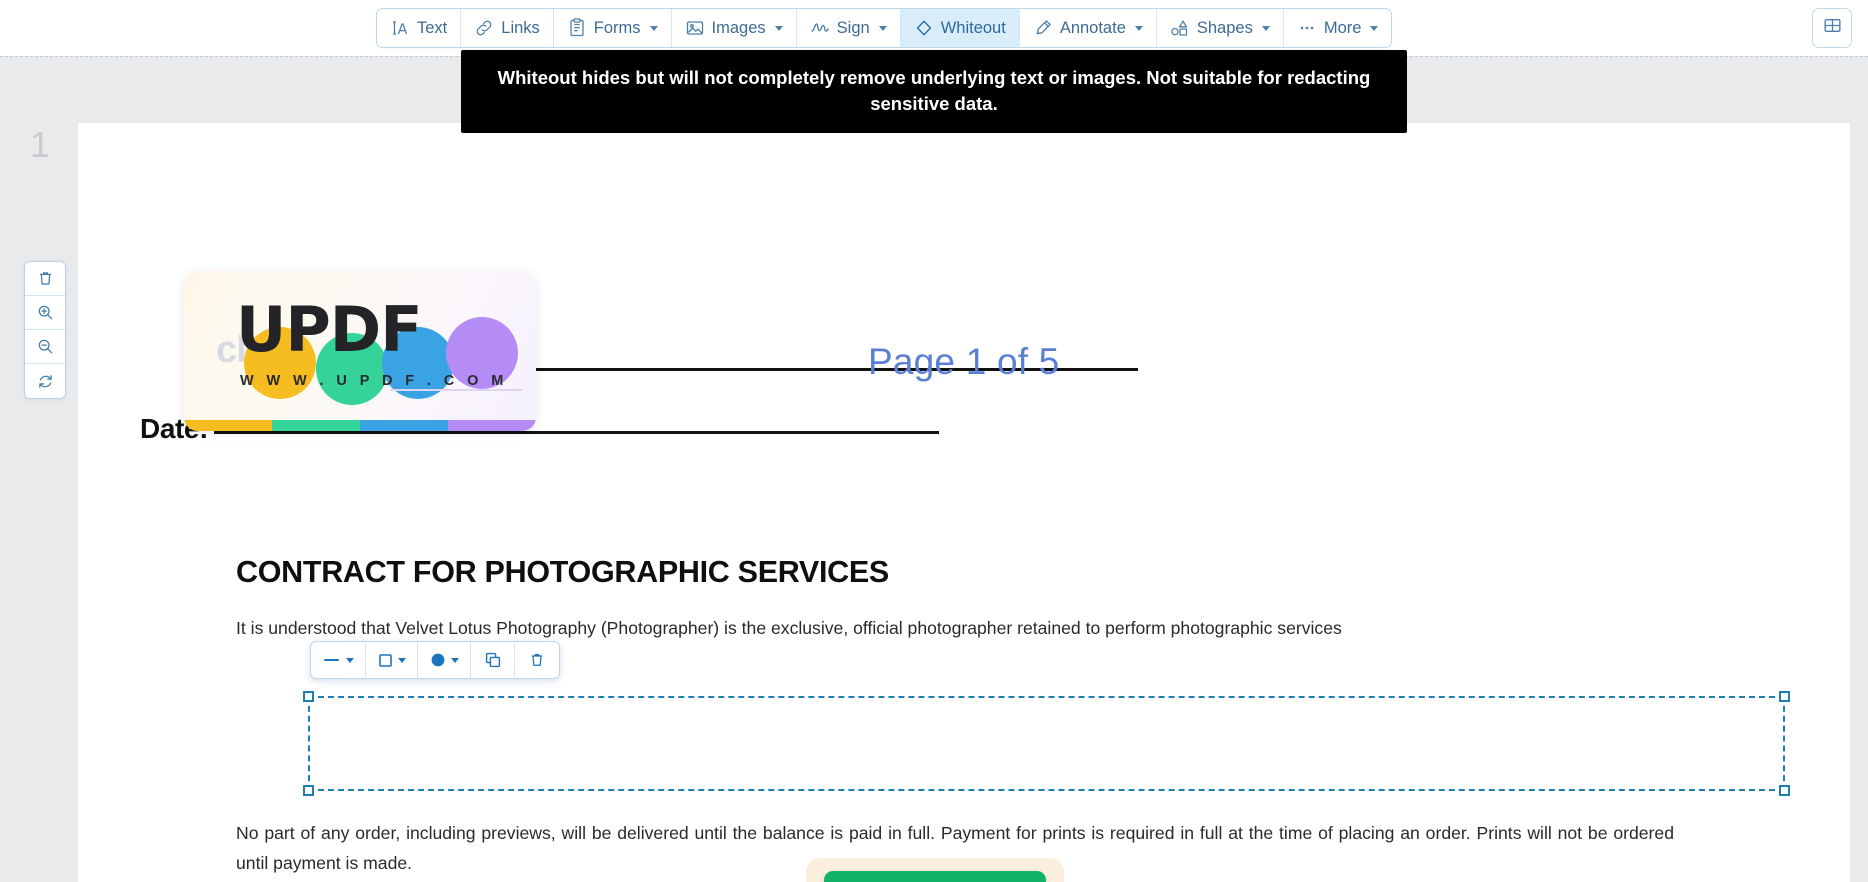 This screenshot has height=882, width=1868. What do you see at coordinates (935, 876) in the screenshot?
I see `apply-changes-button: Apply changes ›` at bounding box center [935, 876].